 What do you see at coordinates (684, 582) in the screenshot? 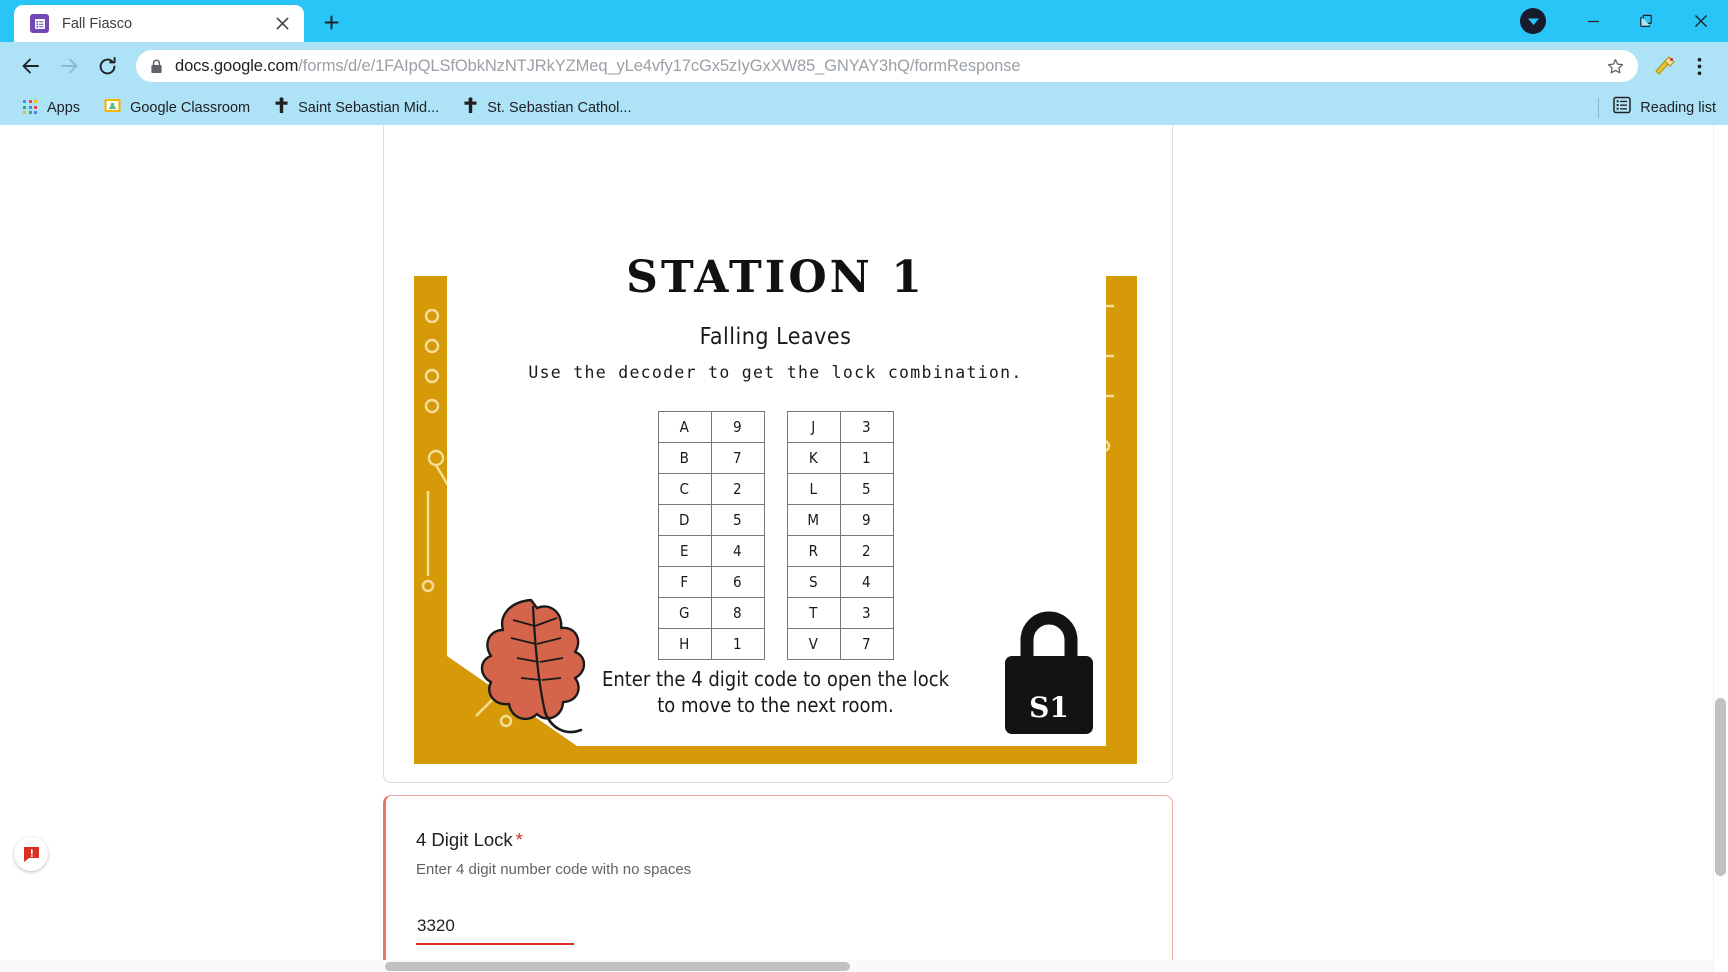
I see `decoder-letter: F` at bounding box center [684, 582].